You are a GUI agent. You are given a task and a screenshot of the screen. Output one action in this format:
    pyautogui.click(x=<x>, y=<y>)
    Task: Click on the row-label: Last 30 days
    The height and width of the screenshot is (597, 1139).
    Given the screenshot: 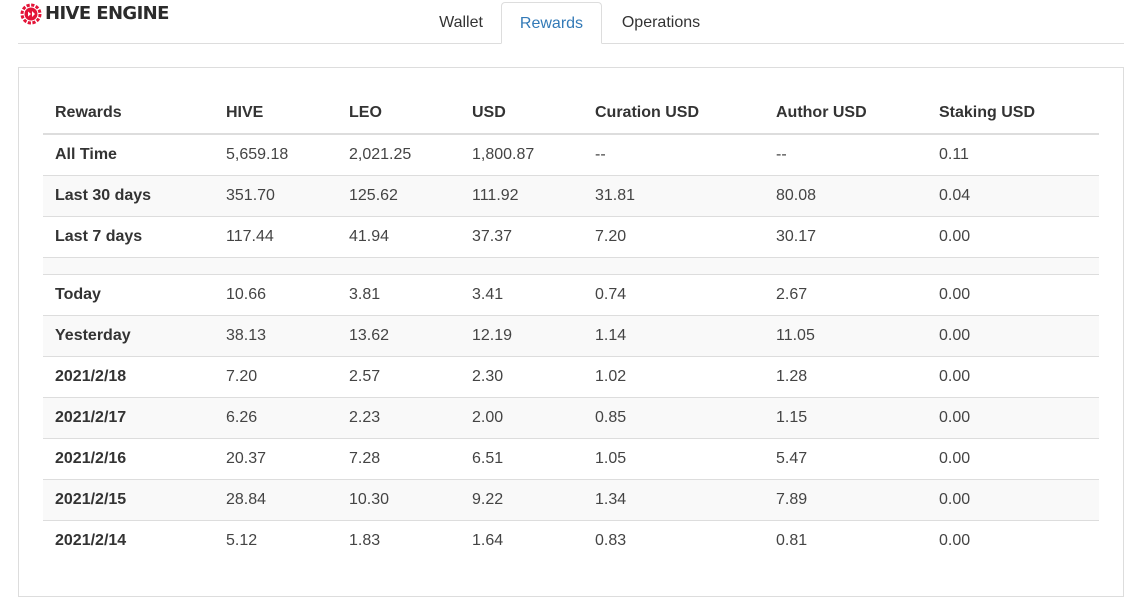 What is the action you would take?
    pyautogui.click(x=128, y=196)
    